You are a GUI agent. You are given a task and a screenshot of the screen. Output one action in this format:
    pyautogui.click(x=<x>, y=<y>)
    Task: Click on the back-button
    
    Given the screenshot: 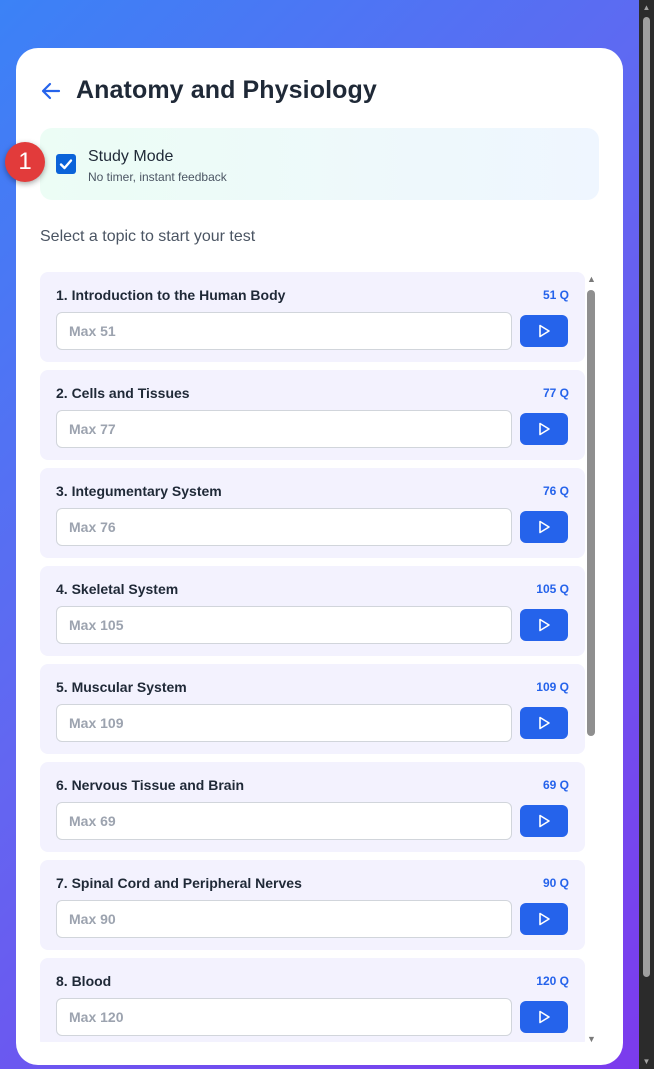 What is the action you would take?
    pyautogui.click(x=51, y=91)
    